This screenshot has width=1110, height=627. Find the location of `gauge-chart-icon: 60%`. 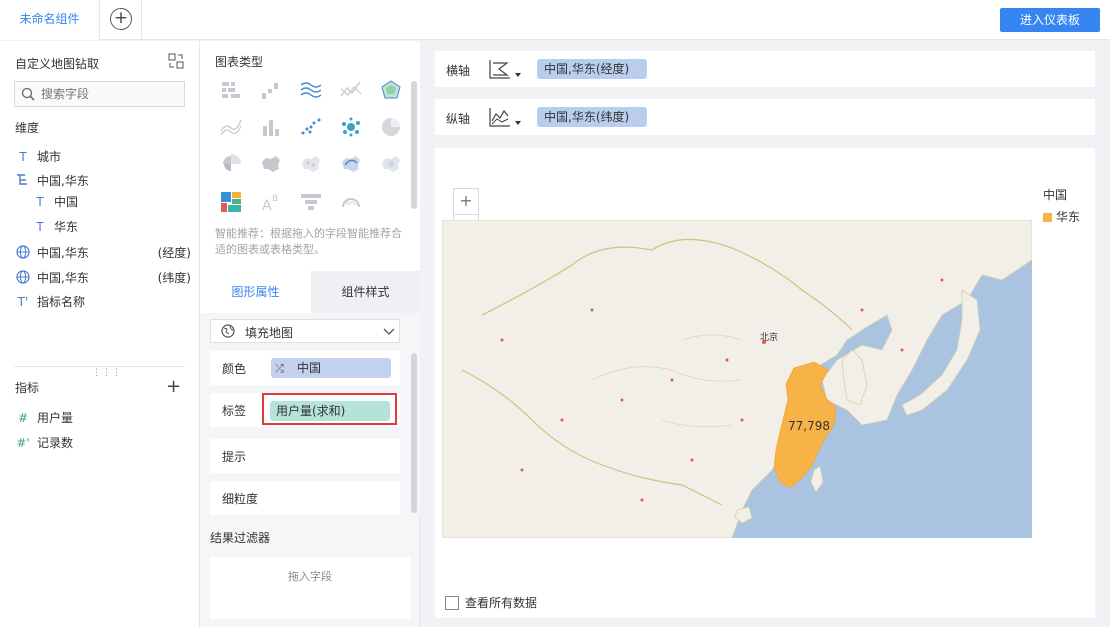

gauge-chart-icon: 60% is located at coordinates (351, 202).